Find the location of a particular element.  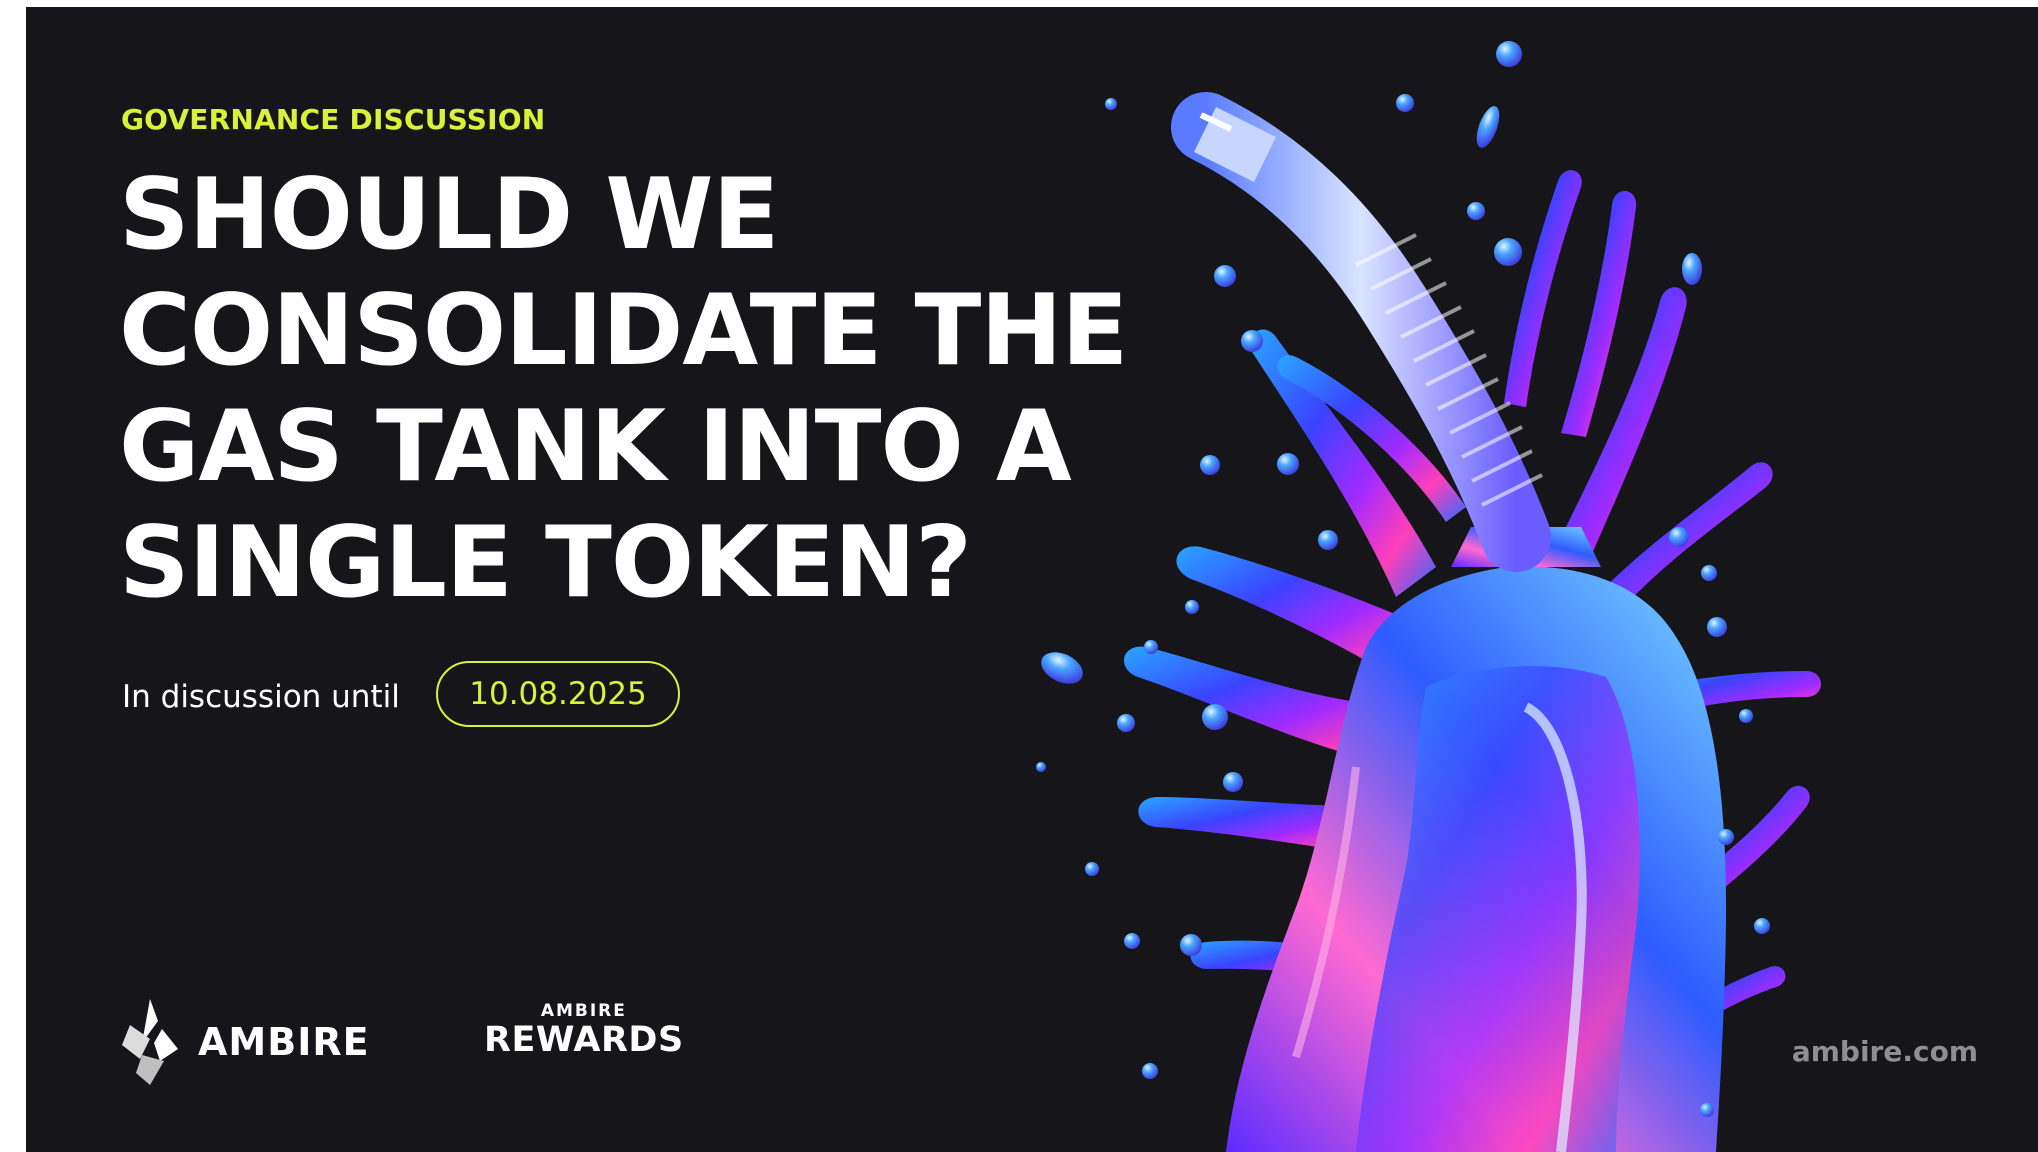

headline-line: SHOULD WE is located at coordinates (449, 215).